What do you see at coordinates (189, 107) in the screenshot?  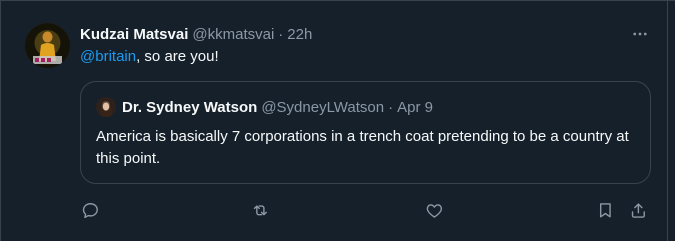 I see `quoted-author-name: Dr. Sydney Watson` at bounding box center [189, 107].